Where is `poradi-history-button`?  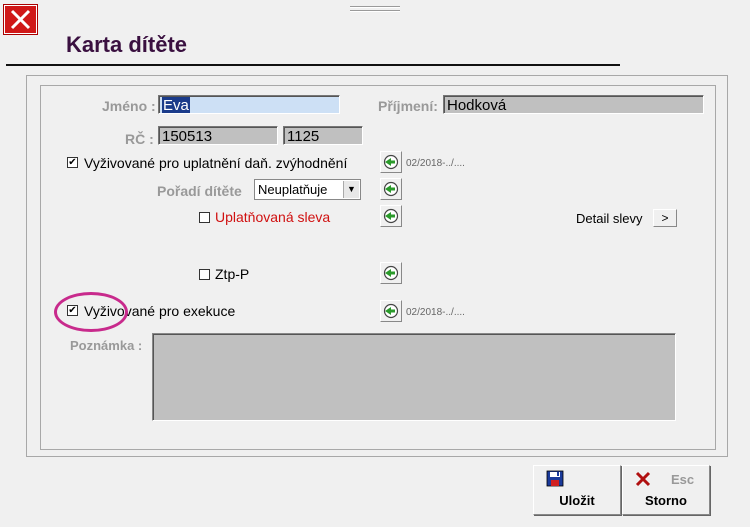
poradi-history-button is located at coordinates (391, 189).